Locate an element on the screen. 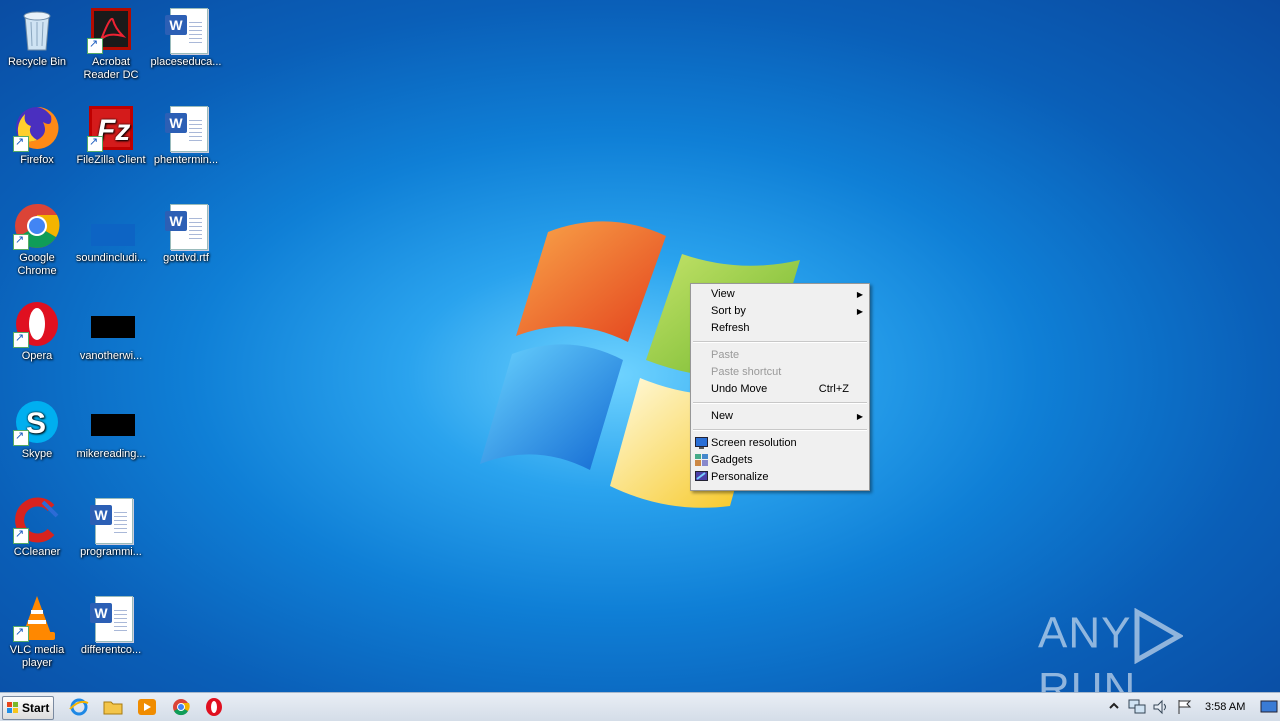 This screenshot has height=721, width=1280. menu-item-sort-by: Sort by ▶ is located at coordinates (780, 311).